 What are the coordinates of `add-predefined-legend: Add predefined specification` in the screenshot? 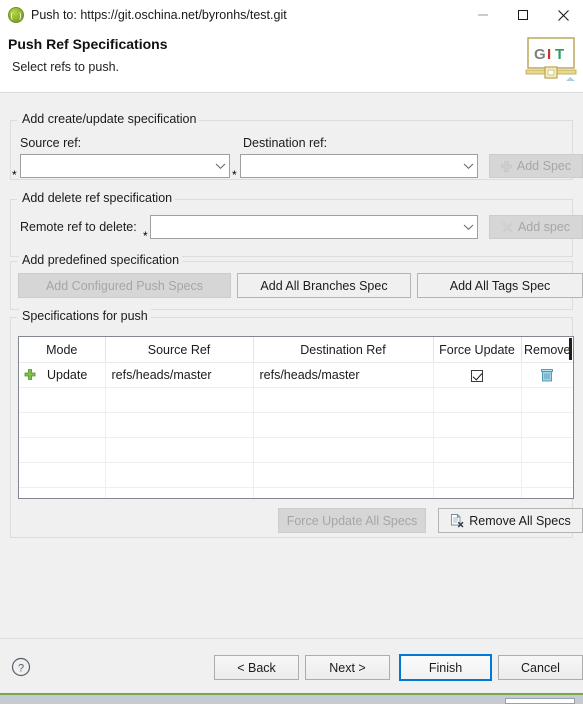 It's located at (101, 260).